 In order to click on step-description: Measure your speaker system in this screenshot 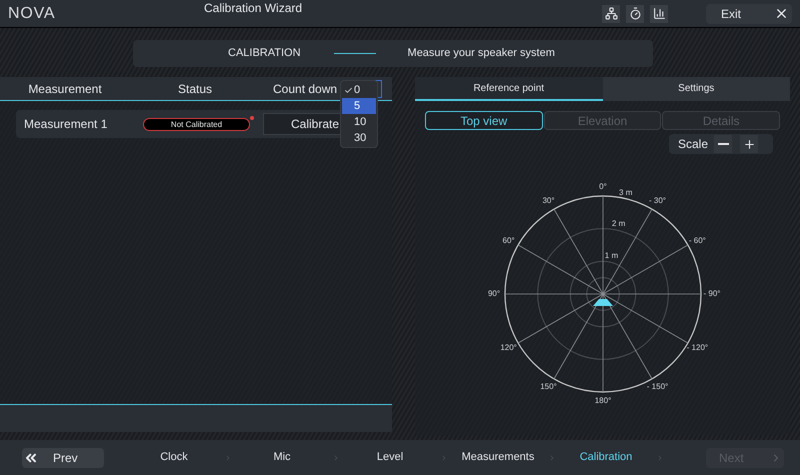, I will do `click(481, 54)`.